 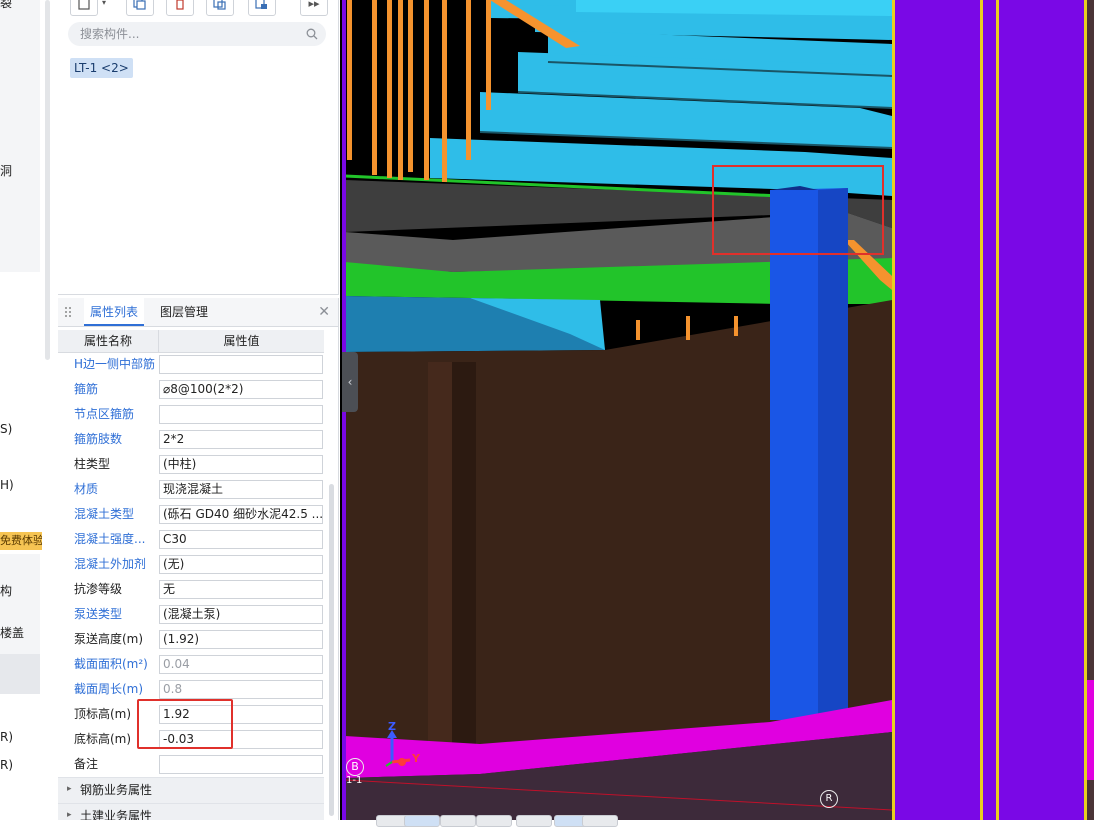 I want to click on property-value-field: 0.8, so click(x=241, y=689).